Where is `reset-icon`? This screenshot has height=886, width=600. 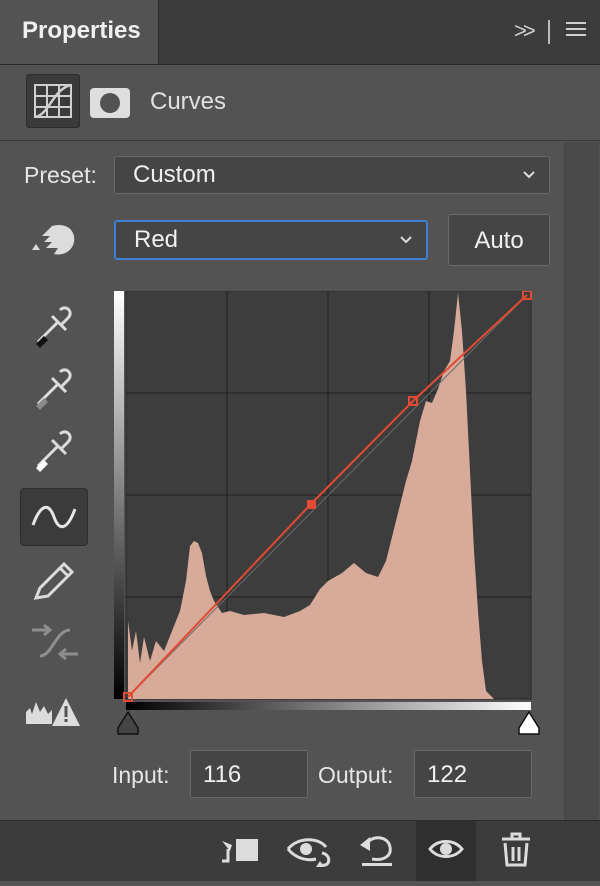 reset-icon is located at coordinates (376, 851).